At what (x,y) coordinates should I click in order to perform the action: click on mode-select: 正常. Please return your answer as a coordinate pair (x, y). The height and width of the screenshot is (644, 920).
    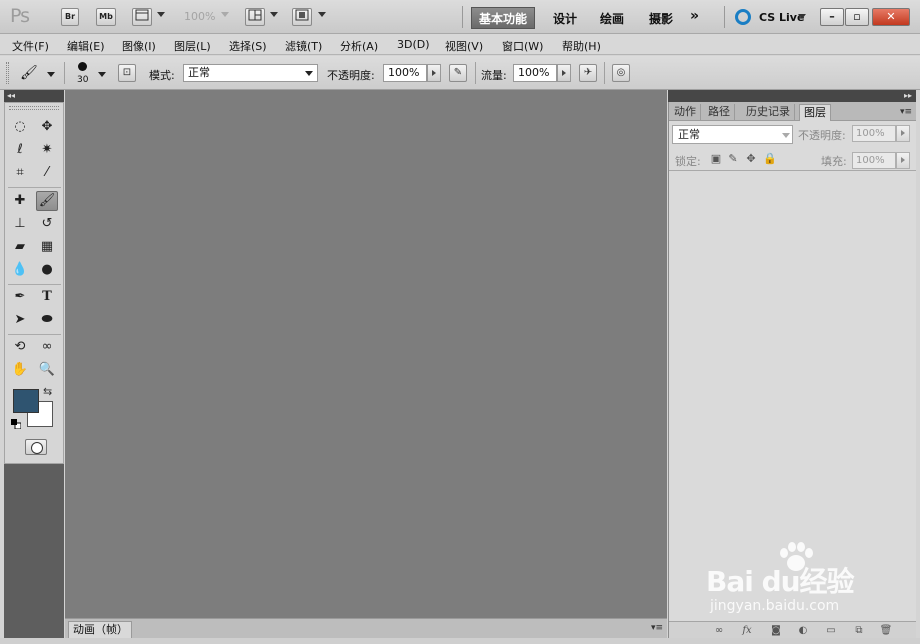
    Looking at the image, I should click on (250, 73).